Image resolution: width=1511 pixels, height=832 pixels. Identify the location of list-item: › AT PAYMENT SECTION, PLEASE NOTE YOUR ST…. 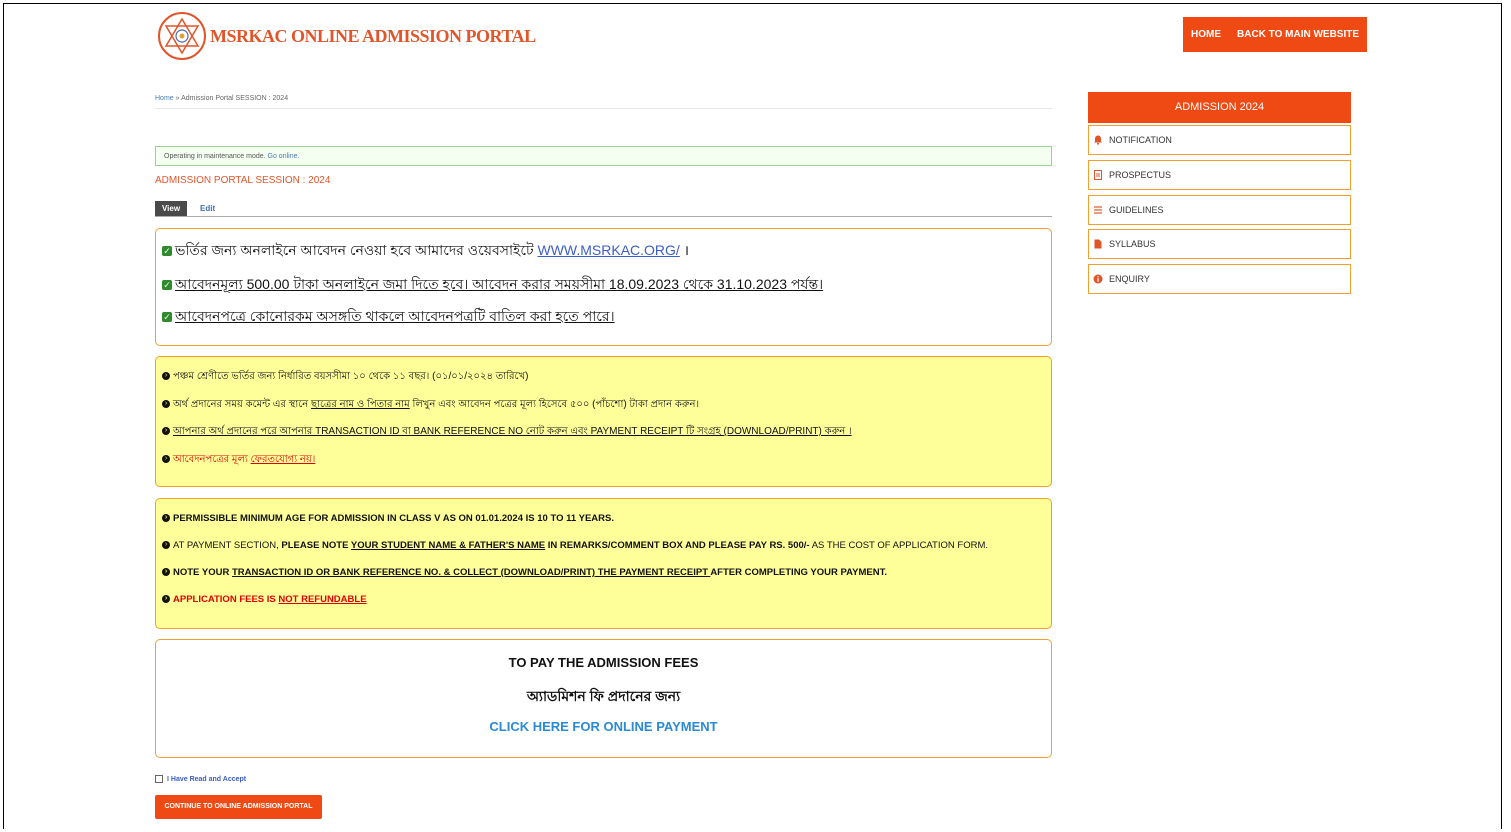
(575, 545).